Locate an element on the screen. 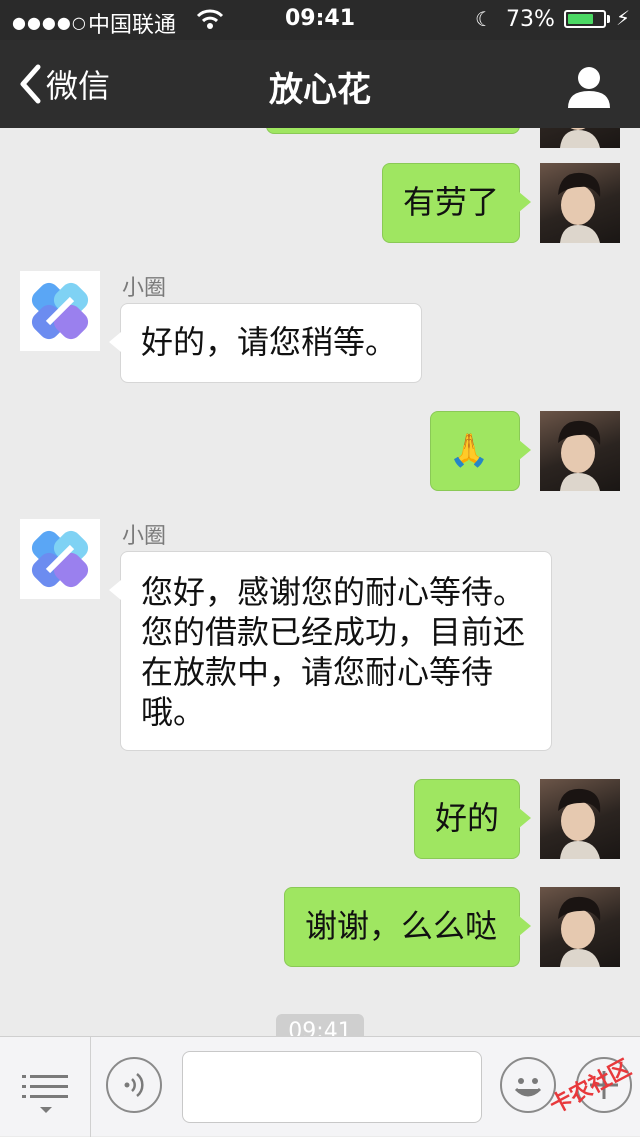 Image resolution: width=640 pixels, height=1137 pixels. status-bar: ●●●●○ 中国联通 09:41 ☾ 73% ⚡ is located at coordinates (320, 20).